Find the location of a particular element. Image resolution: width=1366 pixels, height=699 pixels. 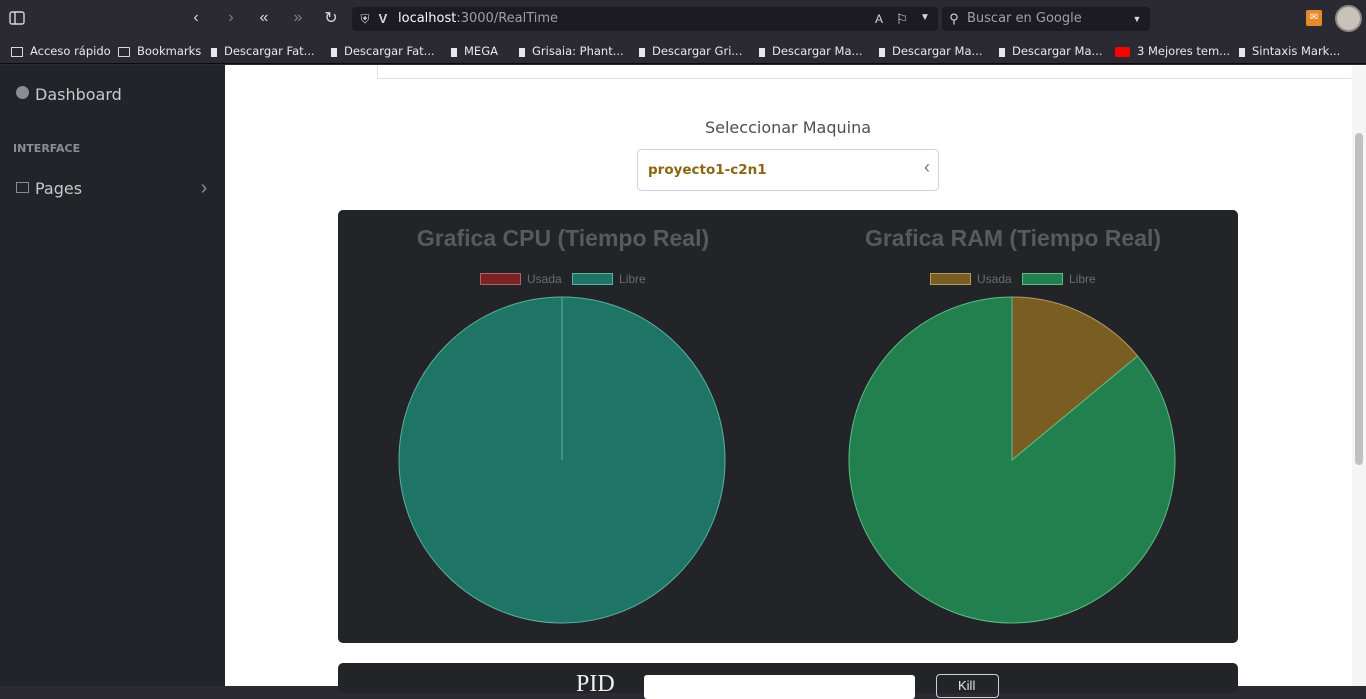

search-dropdown-icon: ▼ is located at coordinates (1137, 19).